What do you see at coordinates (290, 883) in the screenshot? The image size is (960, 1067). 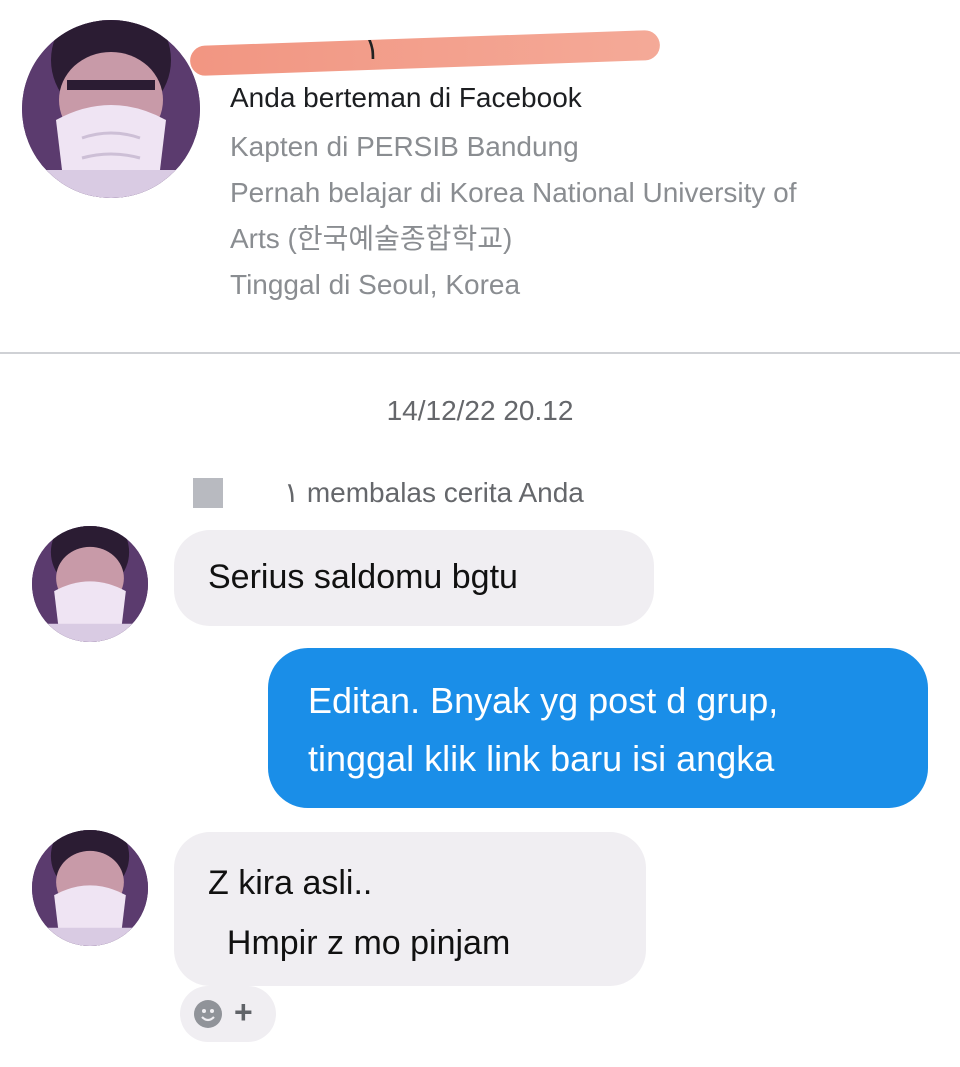 I see `message-text-line-1: Z kira asli..` at bounding box center [290, 883].